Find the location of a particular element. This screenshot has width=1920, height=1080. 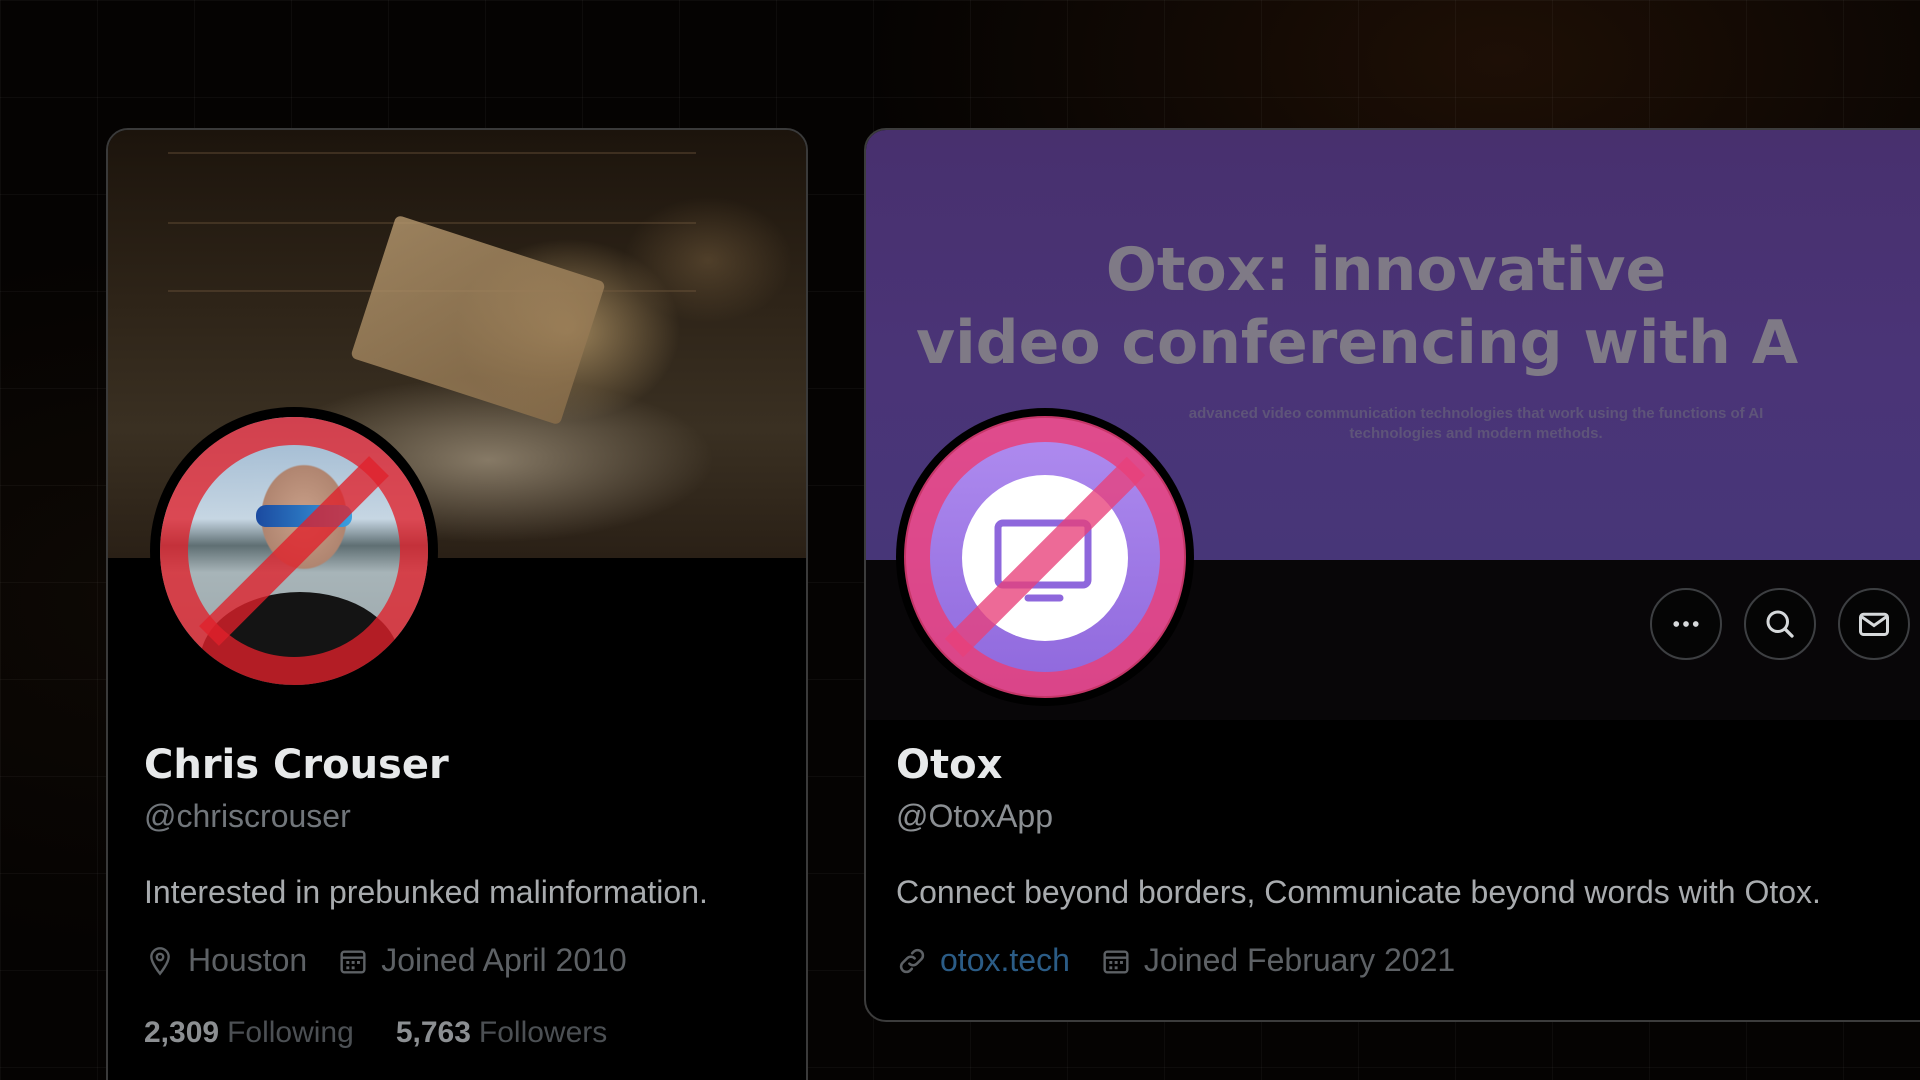

profile-handle: @OtoxApp is located at coordinates (974, 816).